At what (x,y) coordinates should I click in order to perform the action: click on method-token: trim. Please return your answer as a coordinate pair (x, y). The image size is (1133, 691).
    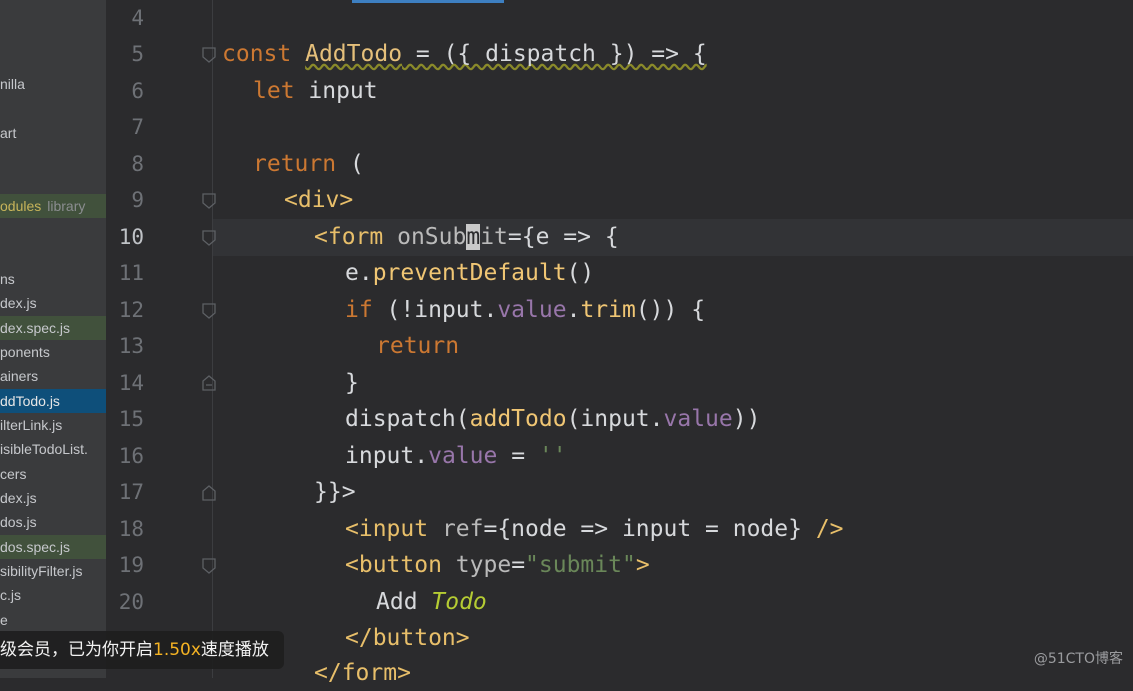
    Looking at the image, I should click on (608, 310).